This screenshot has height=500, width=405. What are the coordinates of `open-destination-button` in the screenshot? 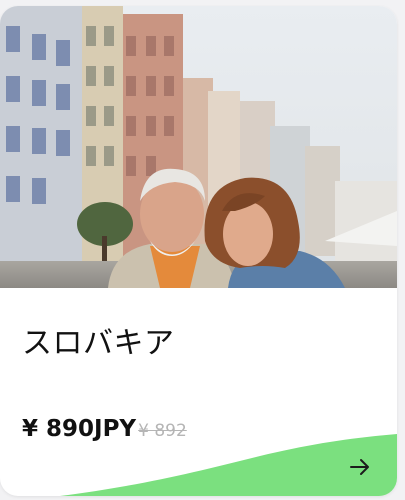 It's located at (360, 467).